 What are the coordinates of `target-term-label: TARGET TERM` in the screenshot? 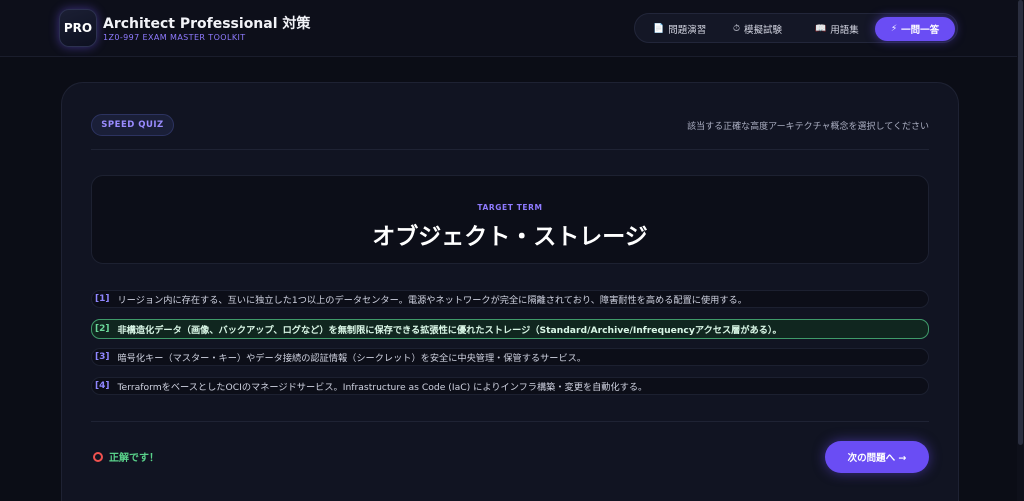 It's located at (510, 207).